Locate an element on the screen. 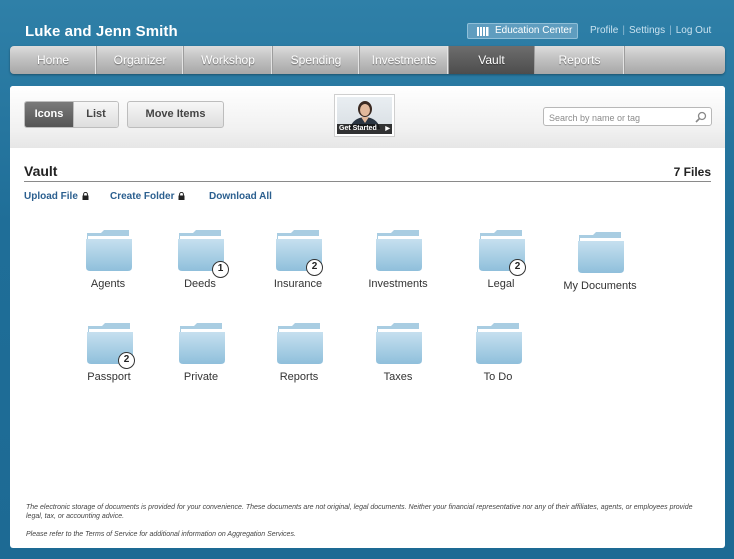 This screenshot has height=559, width=734. get-started-video: Get Started ▶ is located at coordinates (364, 115).